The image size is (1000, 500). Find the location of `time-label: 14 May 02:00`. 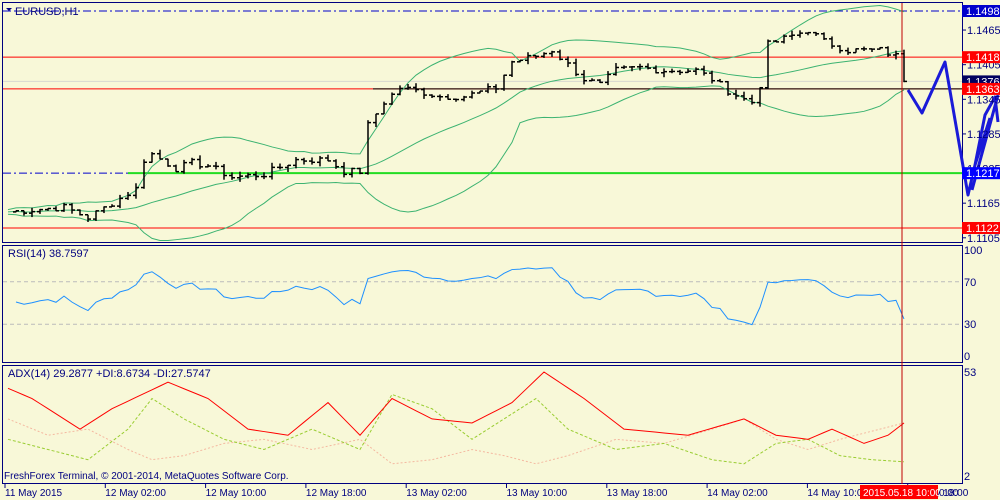

time-label: 14 May 02:00 is located at coordinates (737, 493).